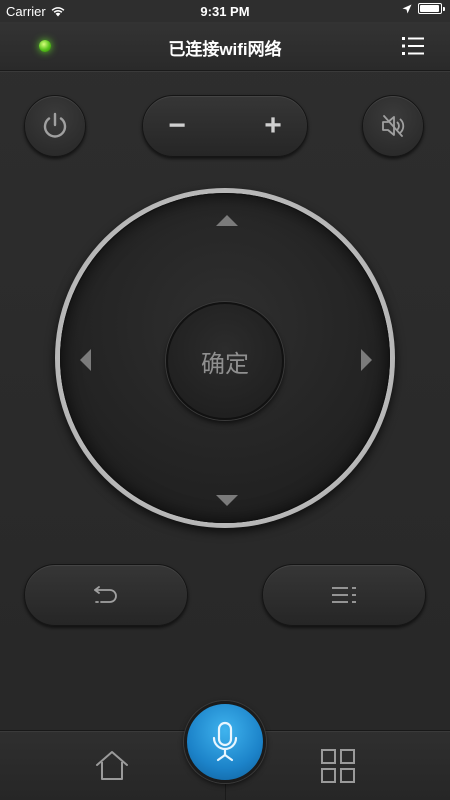  I want to click on volume-up-button: +, so click(273, 126).